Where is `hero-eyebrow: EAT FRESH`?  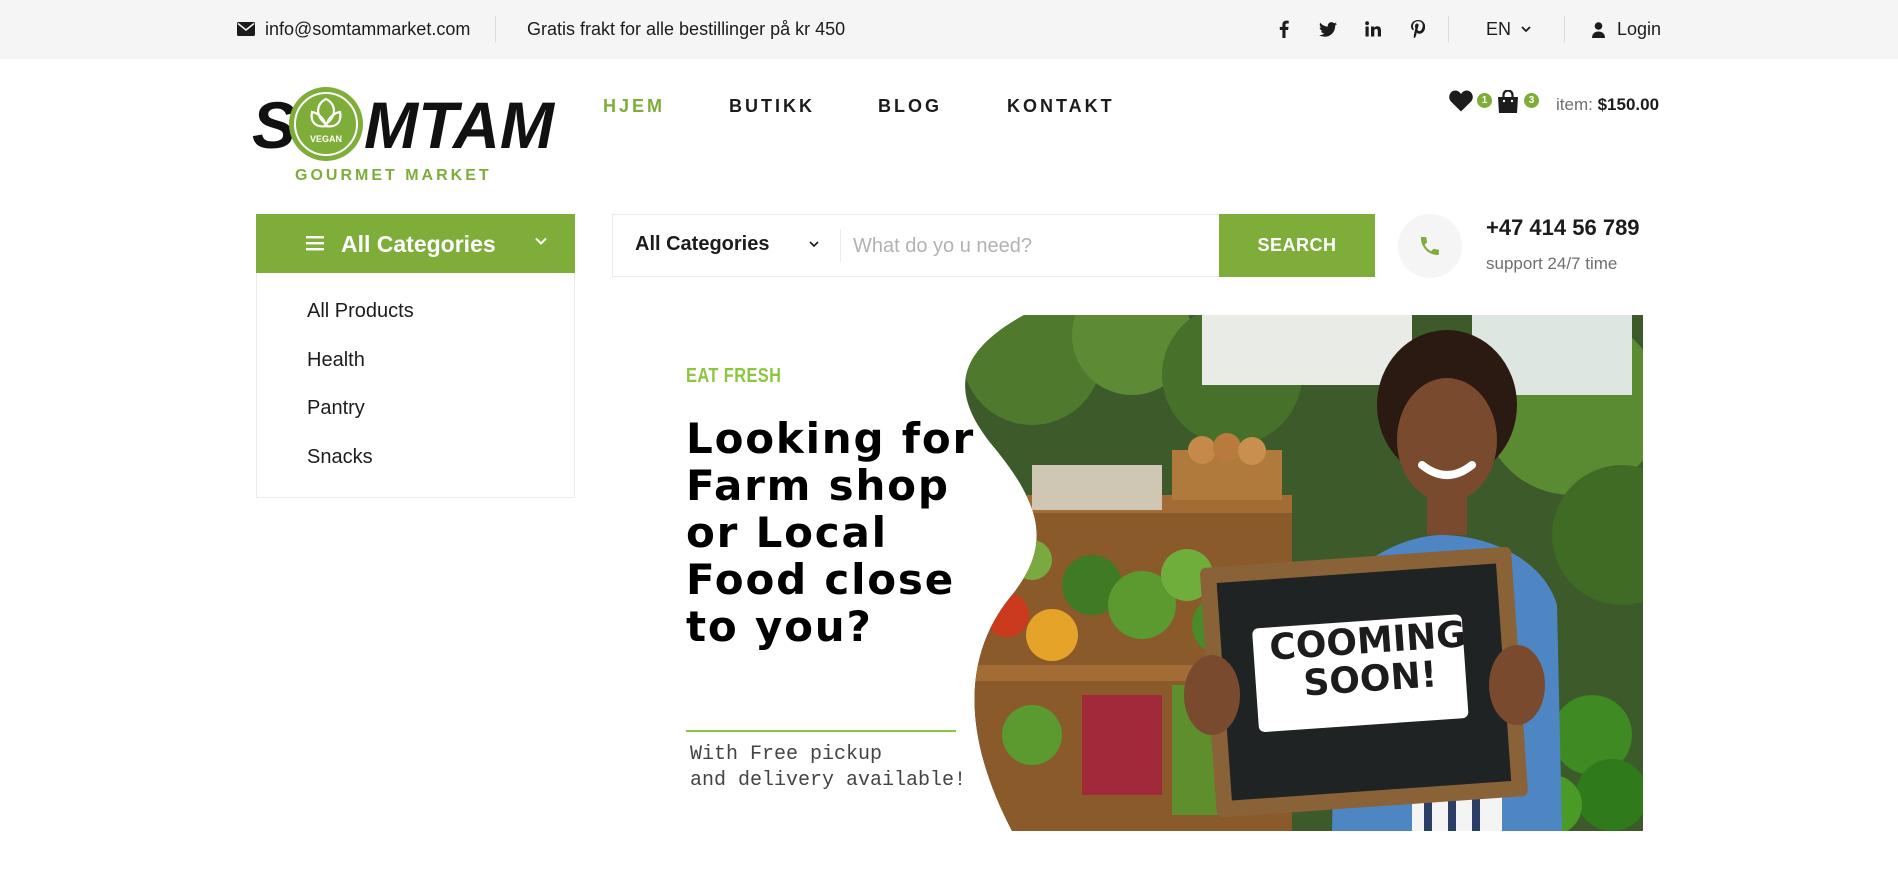
hero-eyebrow: EAT FRESH is located at coordinates (734, 376).